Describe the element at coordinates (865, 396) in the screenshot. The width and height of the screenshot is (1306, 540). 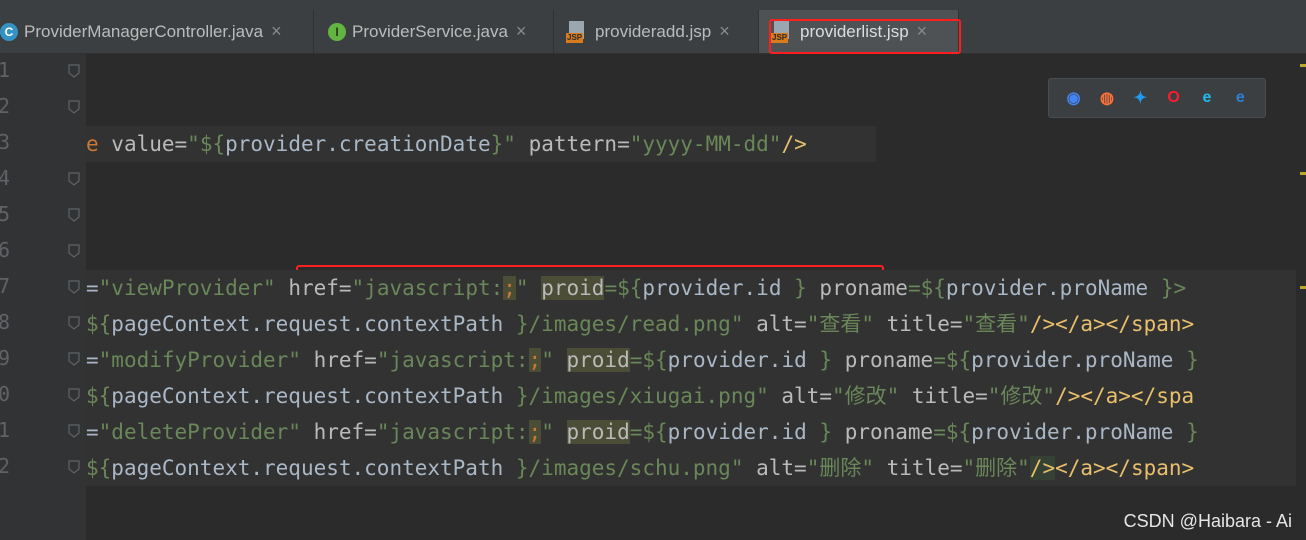
I see `code-token: "修改"` at that location.